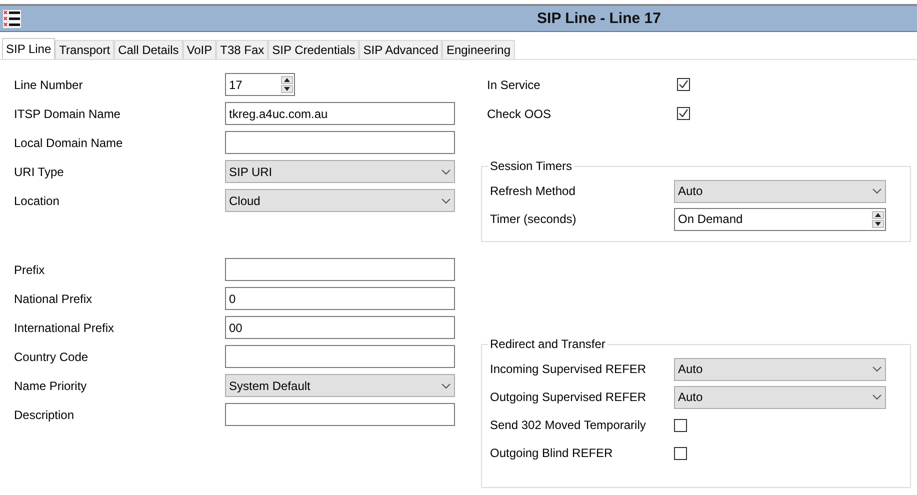  I want to click on tab: SIP Line, so click(29, 48).